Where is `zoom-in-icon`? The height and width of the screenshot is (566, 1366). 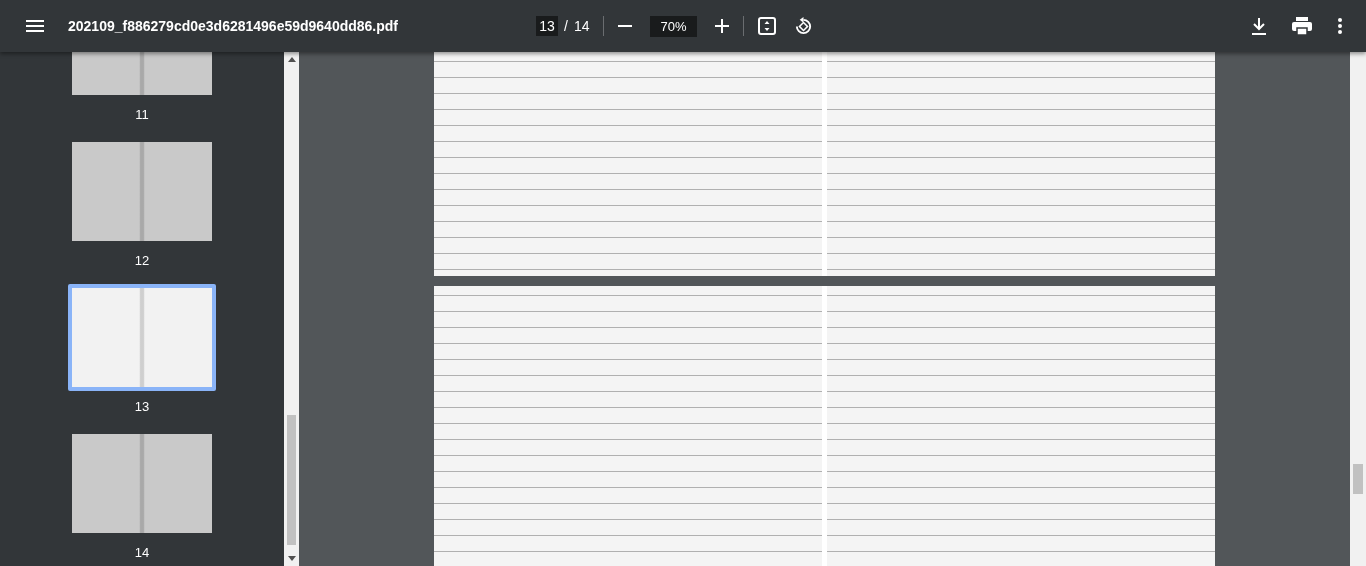
zoom-in-icon is located at coordinates (721, 26).